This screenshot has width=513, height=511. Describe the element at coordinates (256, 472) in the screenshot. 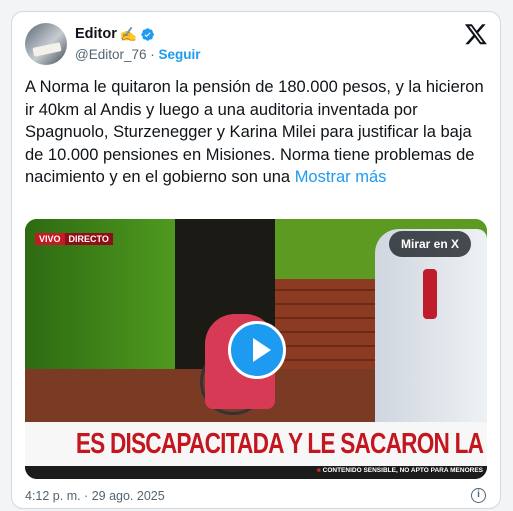

I see `warning-strip: CONTENIDO SENSIBLE, NO APTO PARA MENORES` at that location.